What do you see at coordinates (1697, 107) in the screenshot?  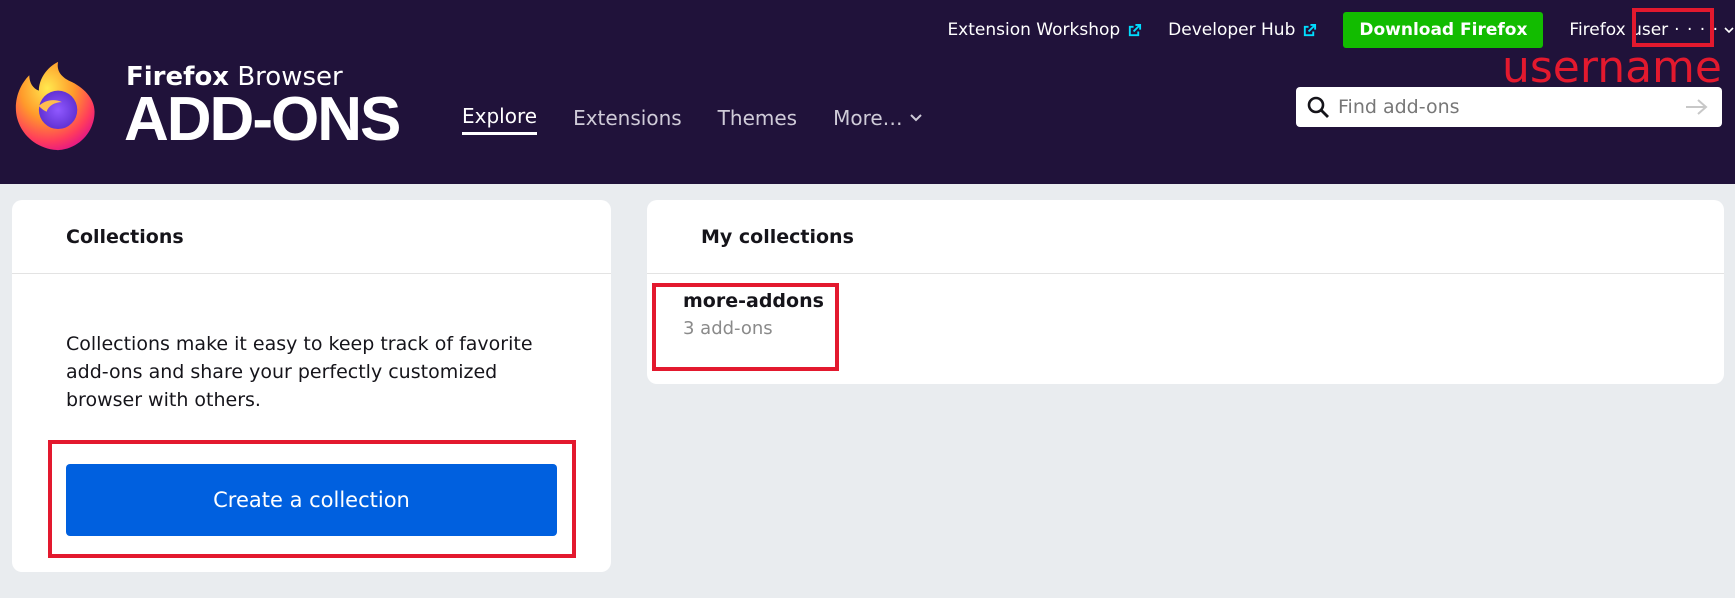 I see `arrow-right-icon` at bounding box center [1697, 107].